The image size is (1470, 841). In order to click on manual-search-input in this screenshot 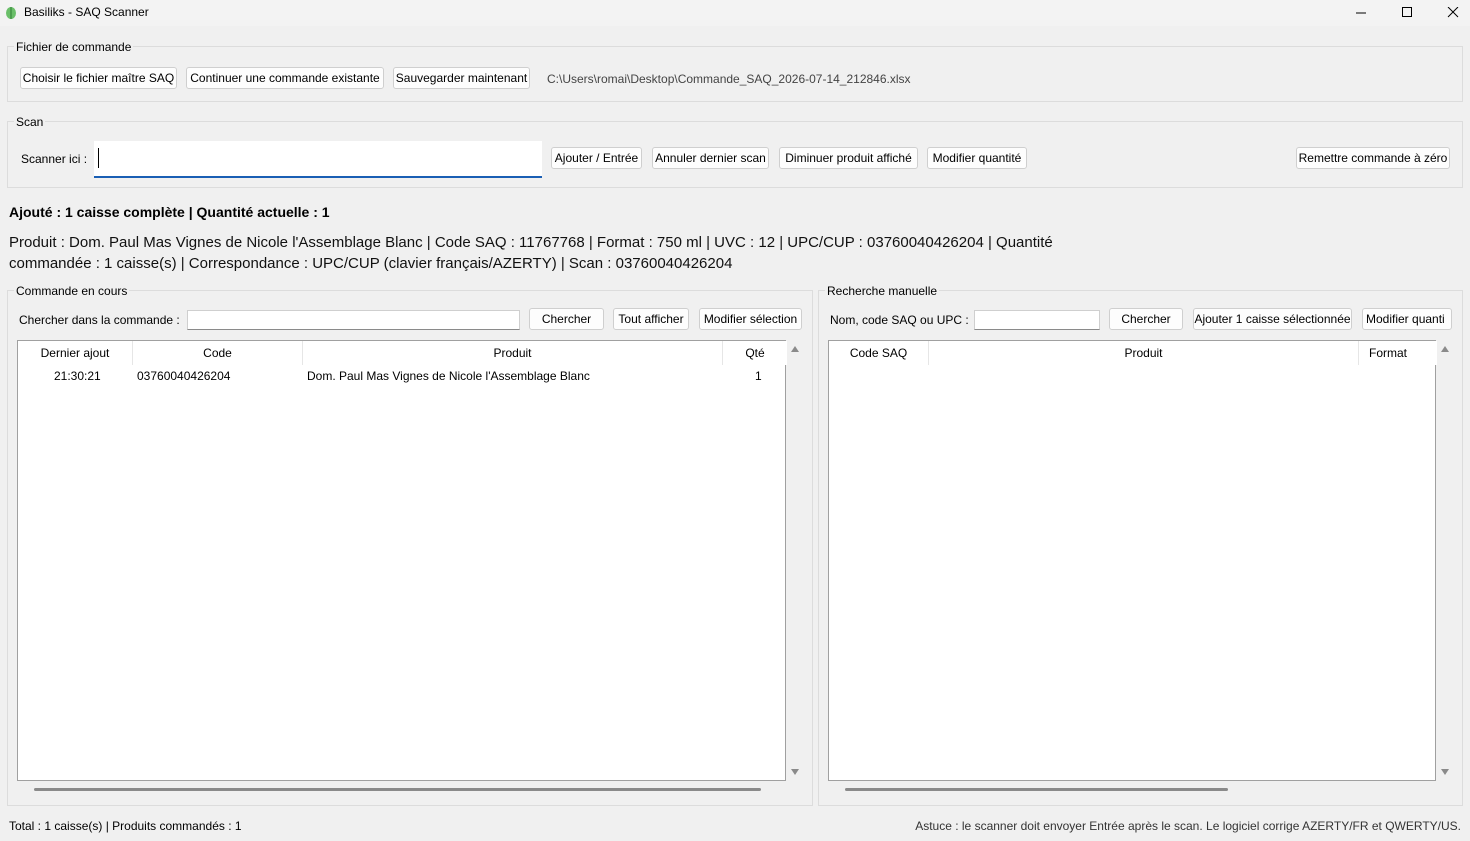, I will do `click(1037, 320)`.